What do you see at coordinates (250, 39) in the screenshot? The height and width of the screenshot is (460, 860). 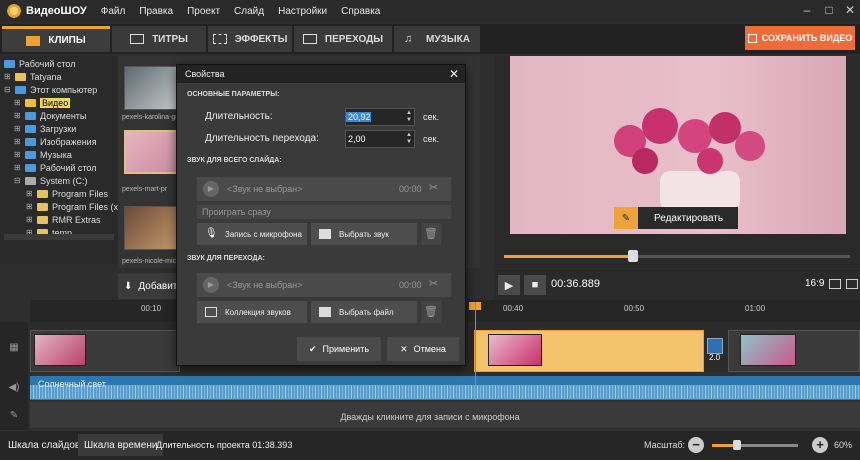 I see `tab-effects: ЭФФЕКТЫ` at bounding box center [250, 39].